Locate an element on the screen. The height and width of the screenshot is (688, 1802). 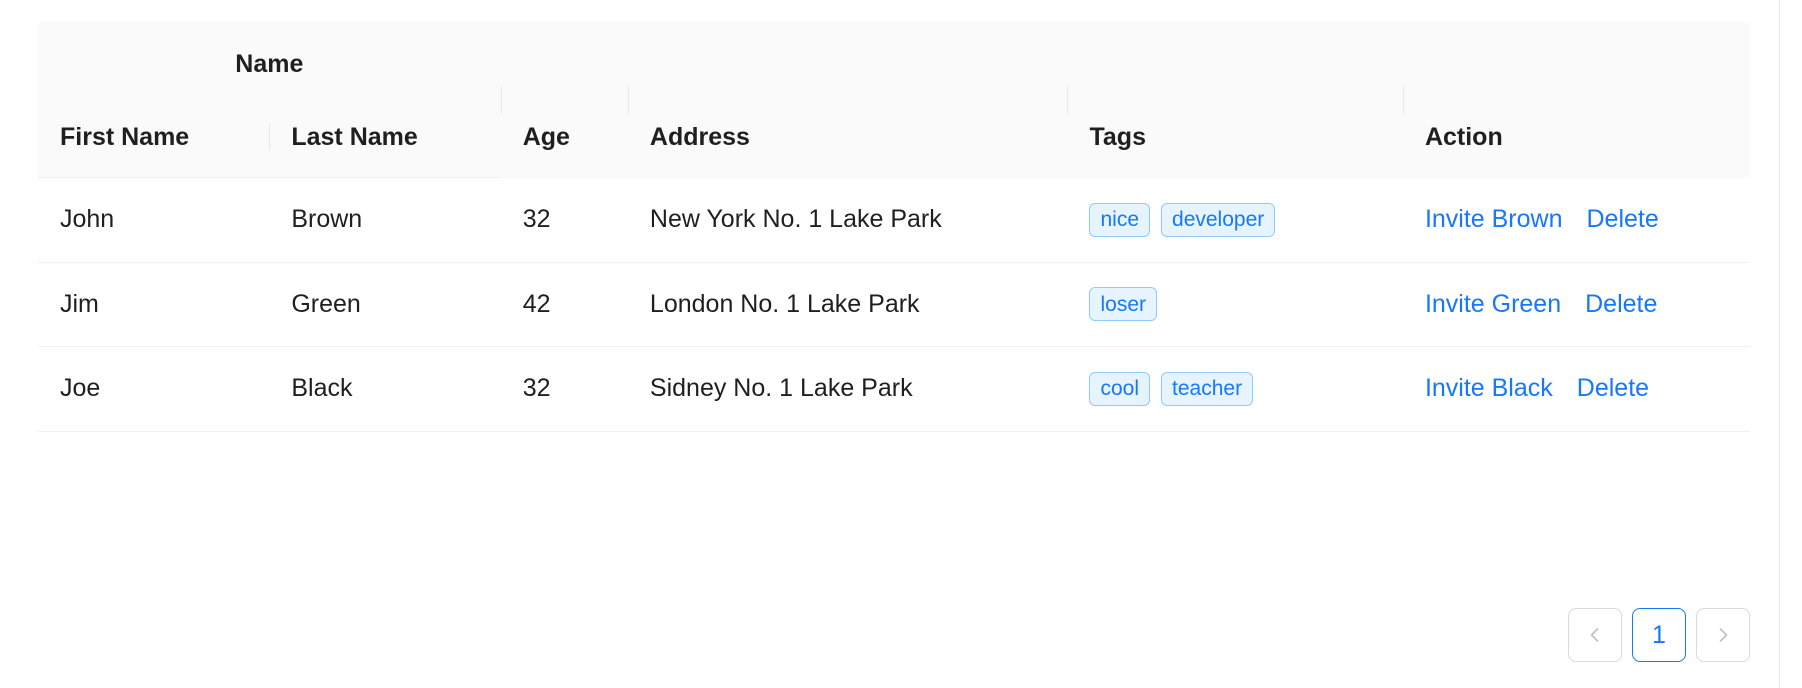
tag-list: cool teacher is located at coordinates (1234, 388).